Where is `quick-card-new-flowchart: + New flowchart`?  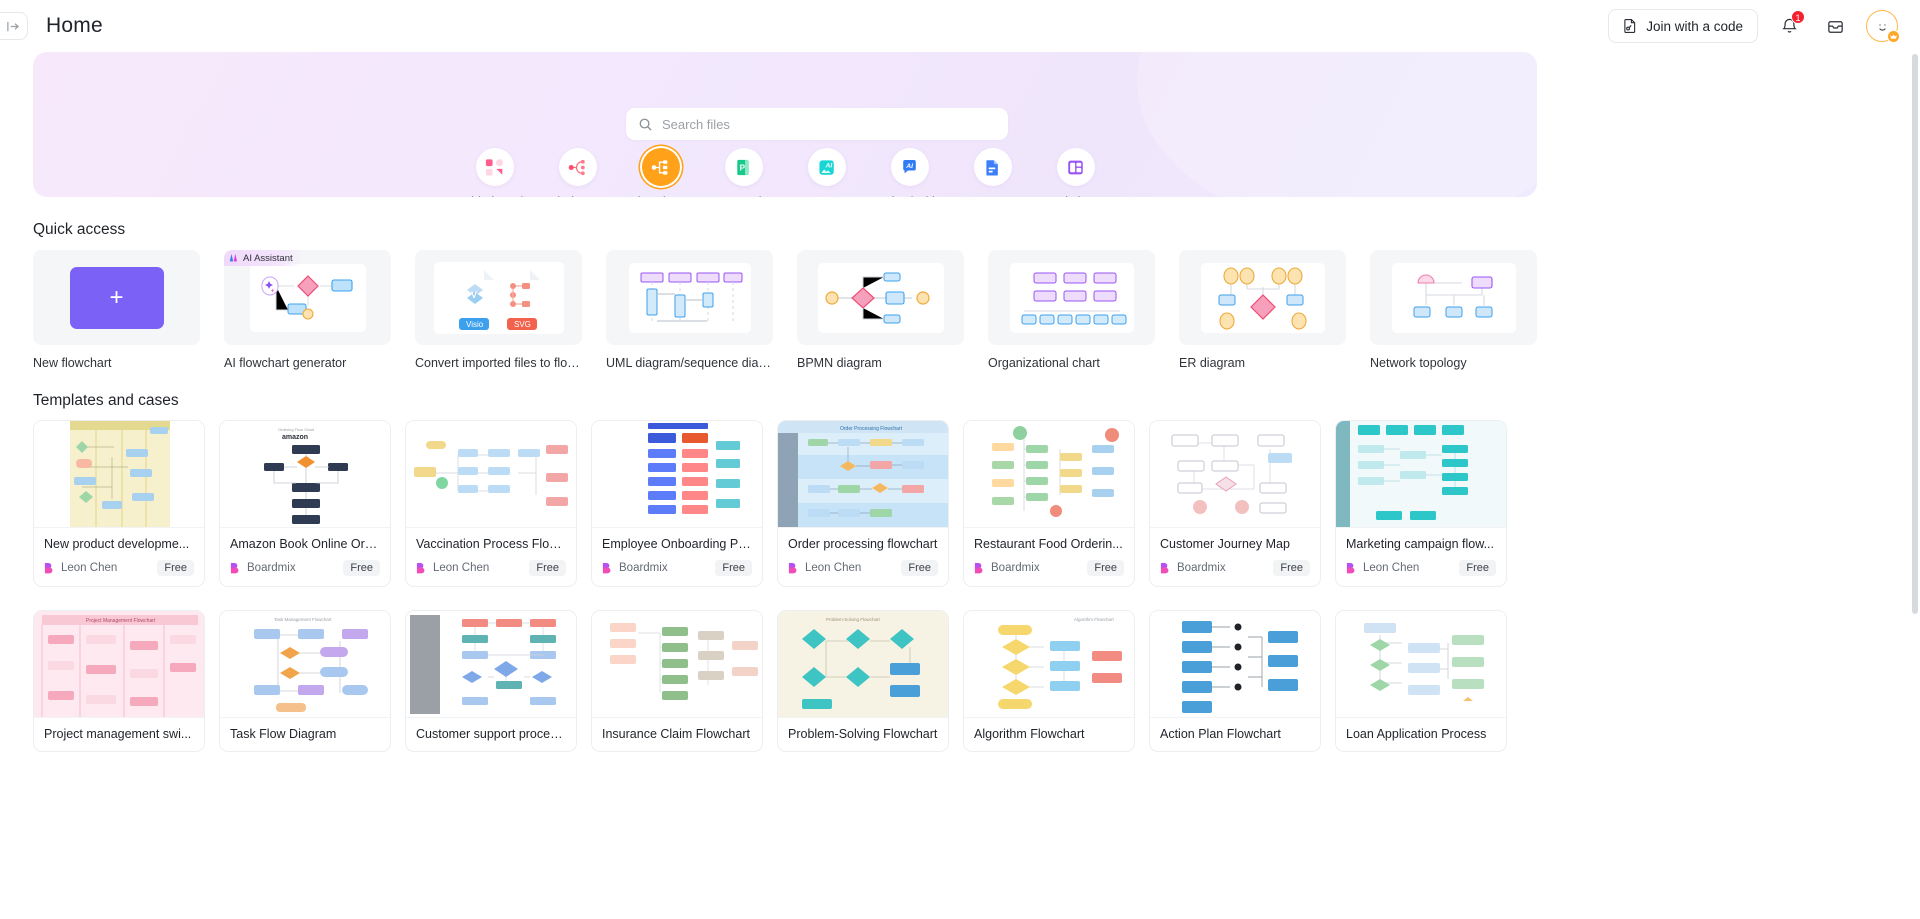 quick-card-new-flowchart: + New flowchart is located at coordinates (116, 310).